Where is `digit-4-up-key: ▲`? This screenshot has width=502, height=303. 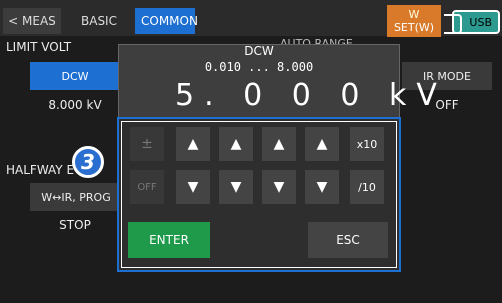
digit-4-up-key: ▲ is located at coordinates (322, 144).